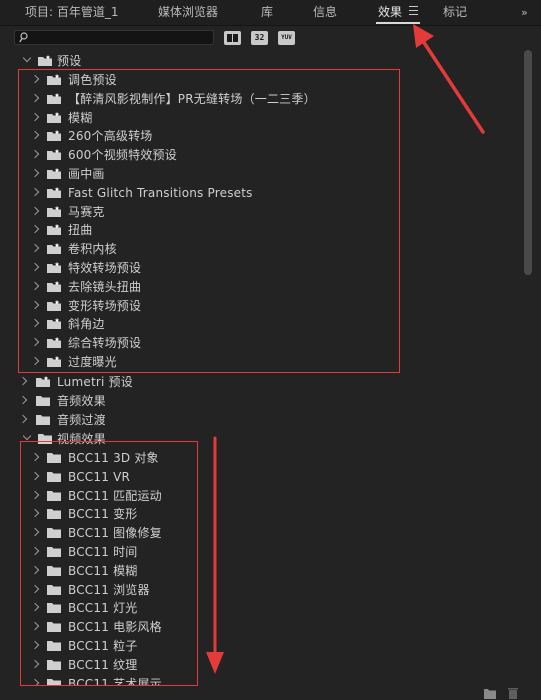 The height and width of the screenshot is (700, 541). Describe the element at coordinates (490, 693) in the screenshot. I see `new-folder-icon` at that location.